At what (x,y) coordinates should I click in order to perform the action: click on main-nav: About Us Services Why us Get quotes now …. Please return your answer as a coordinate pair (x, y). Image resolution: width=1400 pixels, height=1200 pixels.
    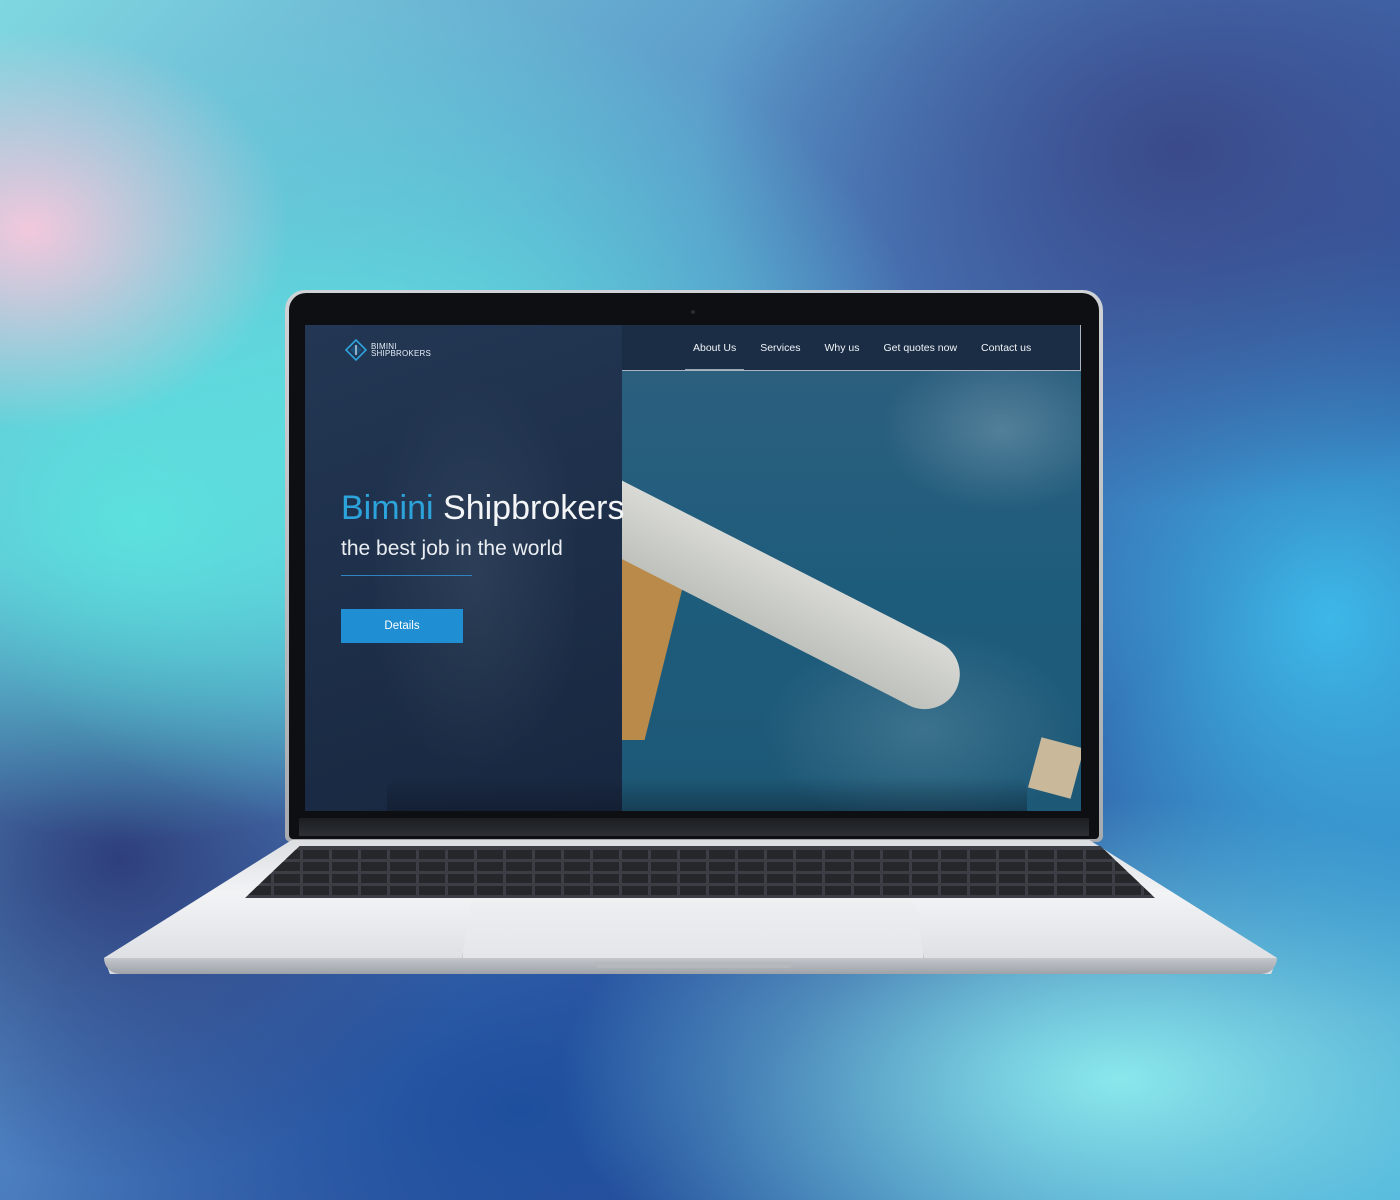
    Looking at the image, I should click on (862, 347).